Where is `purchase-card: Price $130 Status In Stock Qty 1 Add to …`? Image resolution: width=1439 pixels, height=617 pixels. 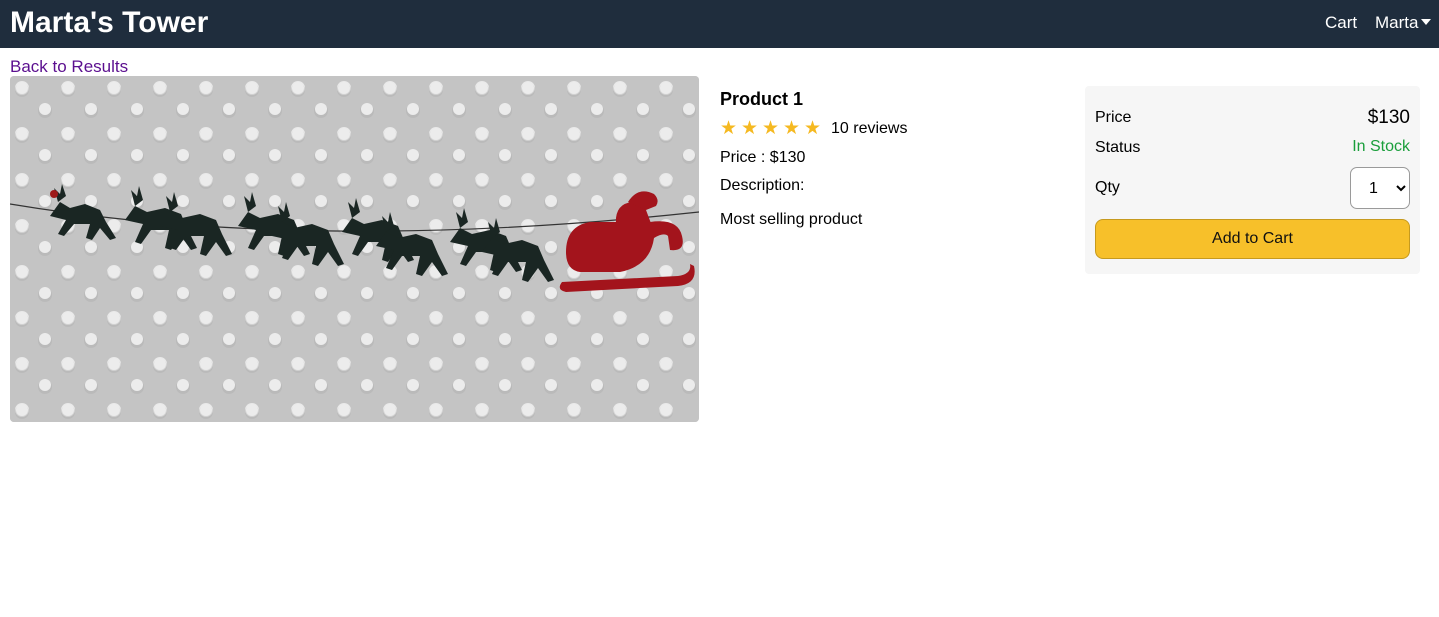 purchase-card: Price $130 Status In Stock Qty 1 Add to … is located at coordinates (1252, 180).